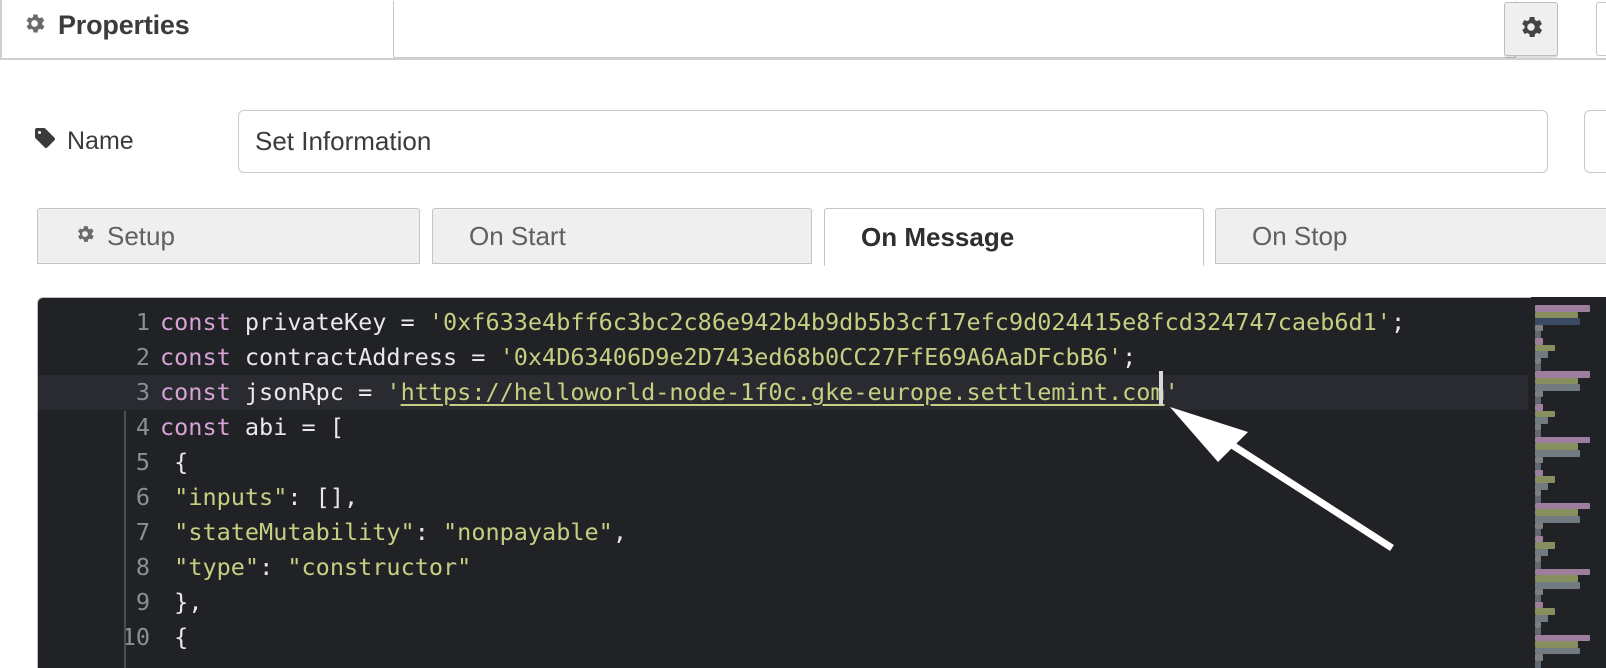 This screenshot has width=1606, height=668. Describe the element at coordinates (1300, 235) in the screenshot. I see `tab-label: On Stop` at that location.